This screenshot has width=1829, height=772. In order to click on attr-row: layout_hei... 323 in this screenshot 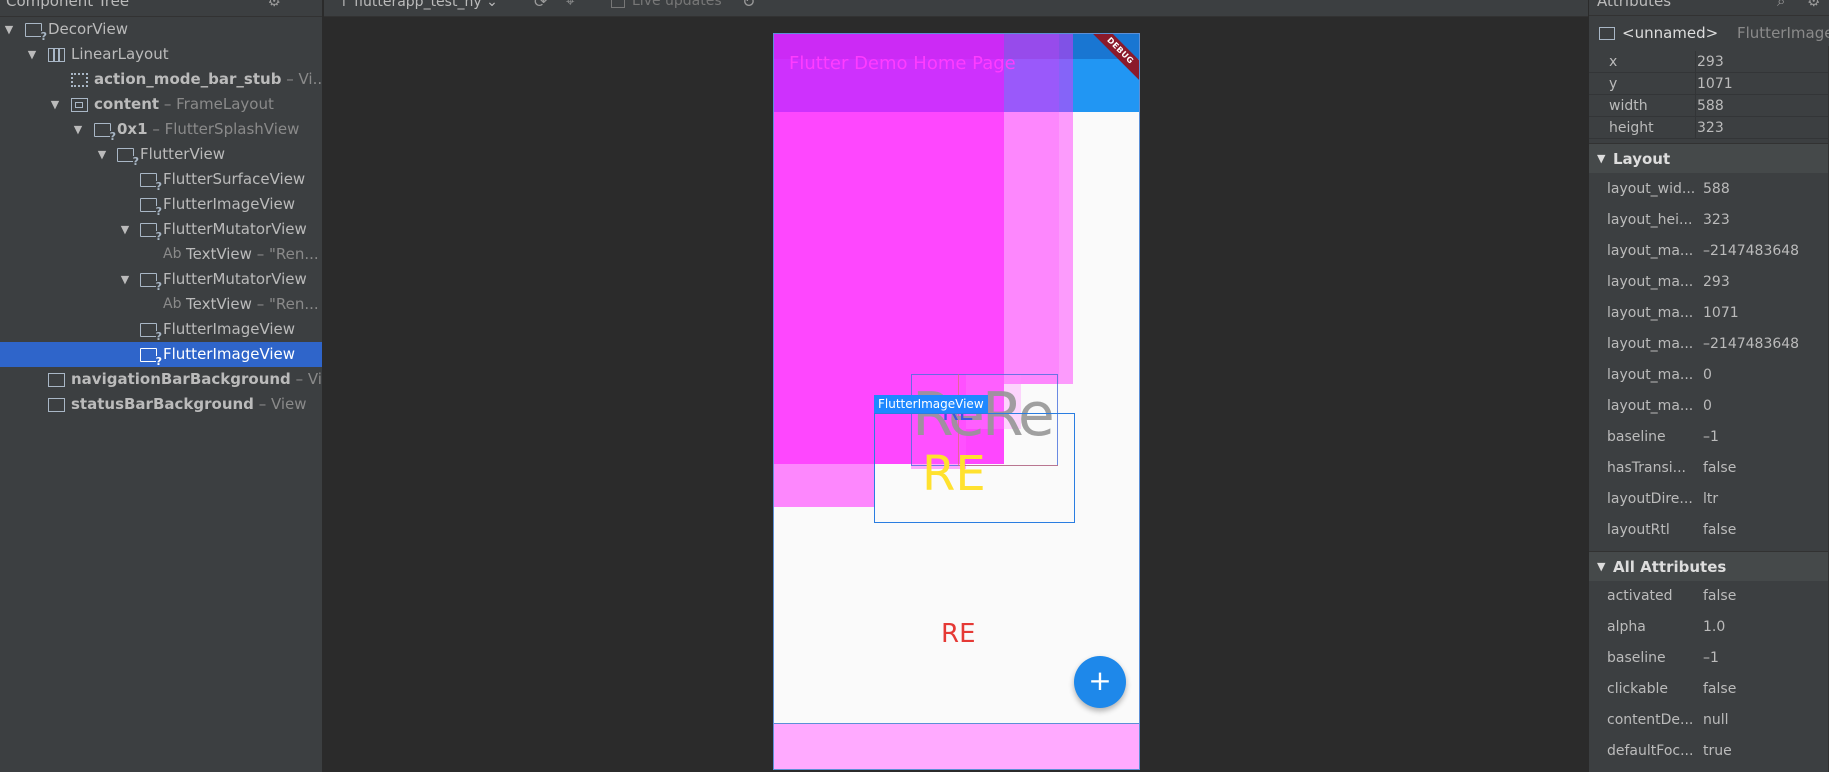, I will do `click(1709, 220)`.